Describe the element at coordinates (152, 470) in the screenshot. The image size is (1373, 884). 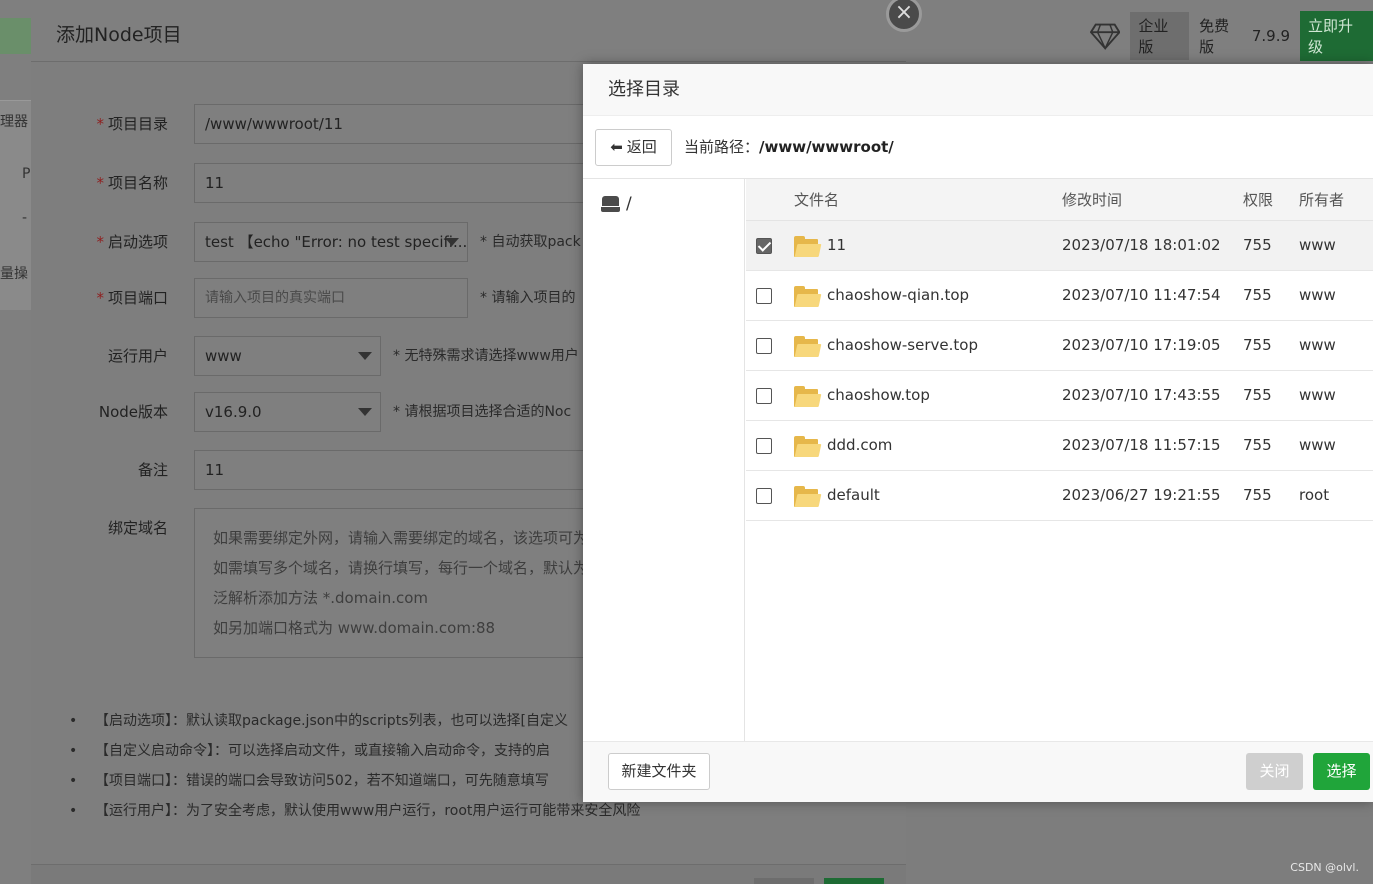
I see `remark-label: 备注` at that location.